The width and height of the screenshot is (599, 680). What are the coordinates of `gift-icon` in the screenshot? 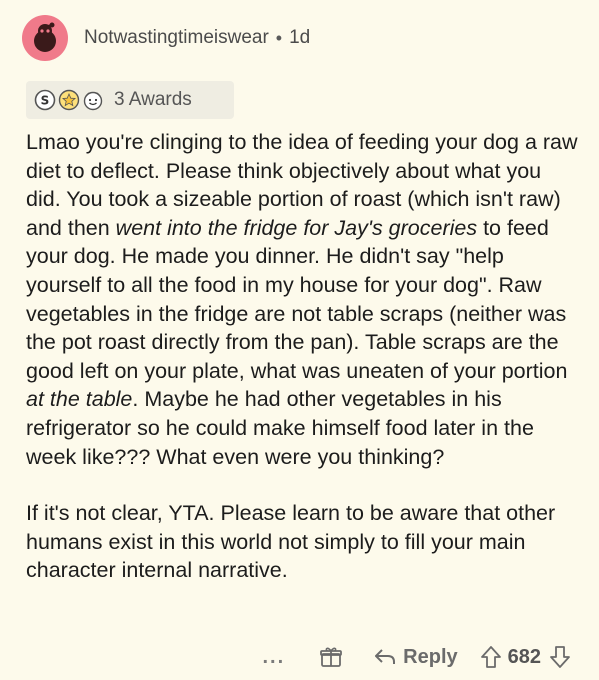 It's located at (331, 657).